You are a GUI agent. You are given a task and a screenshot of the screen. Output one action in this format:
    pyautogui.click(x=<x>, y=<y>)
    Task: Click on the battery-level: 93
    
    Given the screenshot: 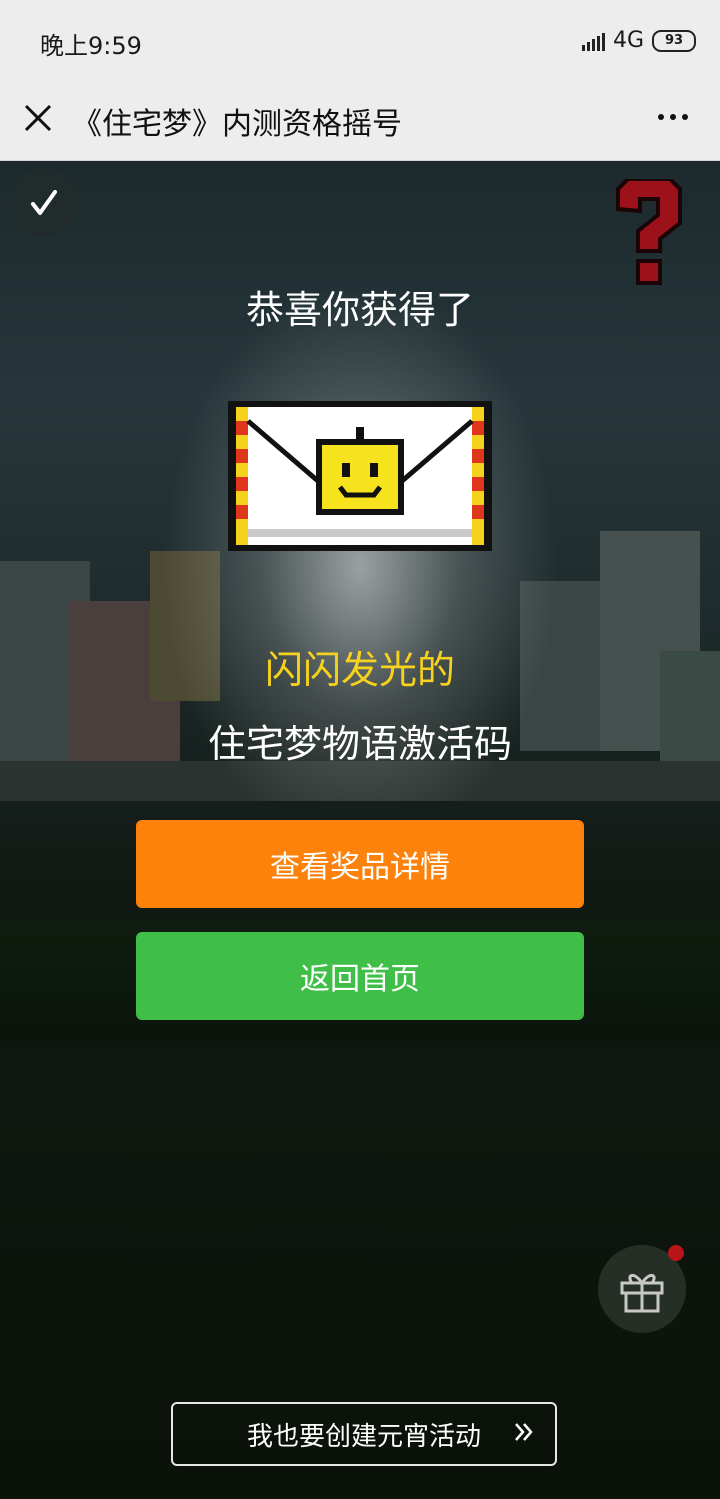 What is the action you would take?
    pyautogui.click(x=674, y=40)
    